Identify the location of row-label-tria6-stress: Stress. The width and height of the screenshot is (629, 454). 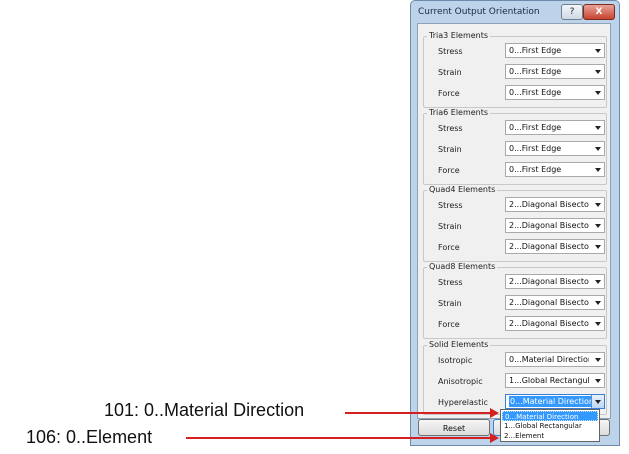
(450, 128).